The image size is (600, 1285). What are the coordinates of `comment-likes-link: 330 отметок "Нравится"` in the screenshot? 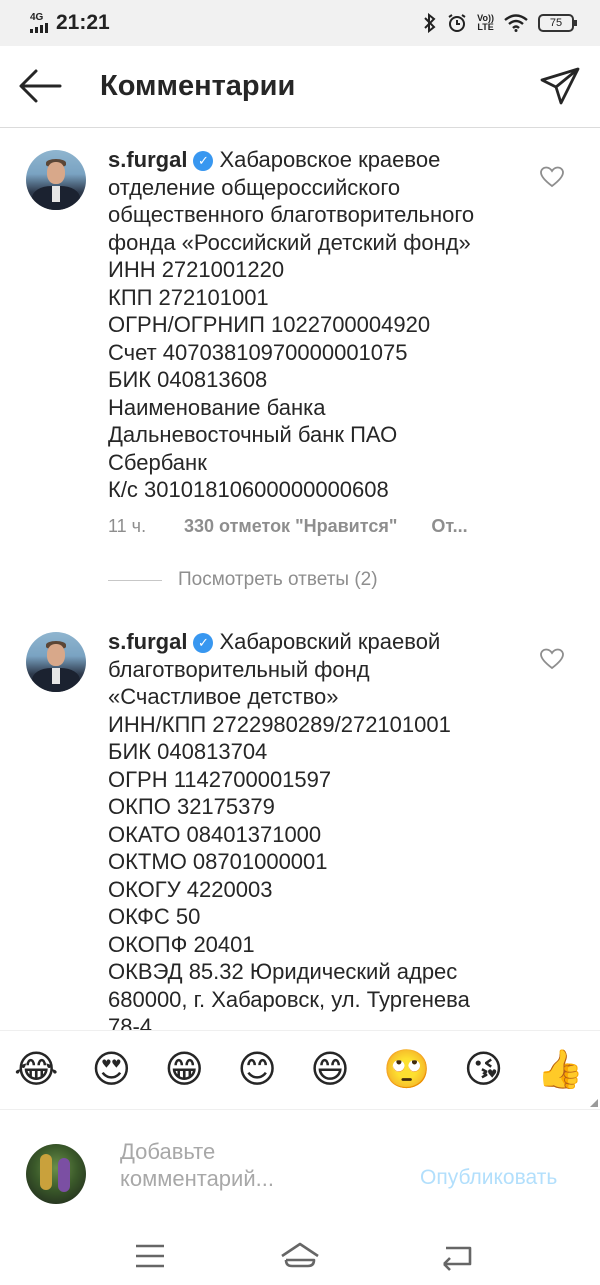 It's located at (290, 526).